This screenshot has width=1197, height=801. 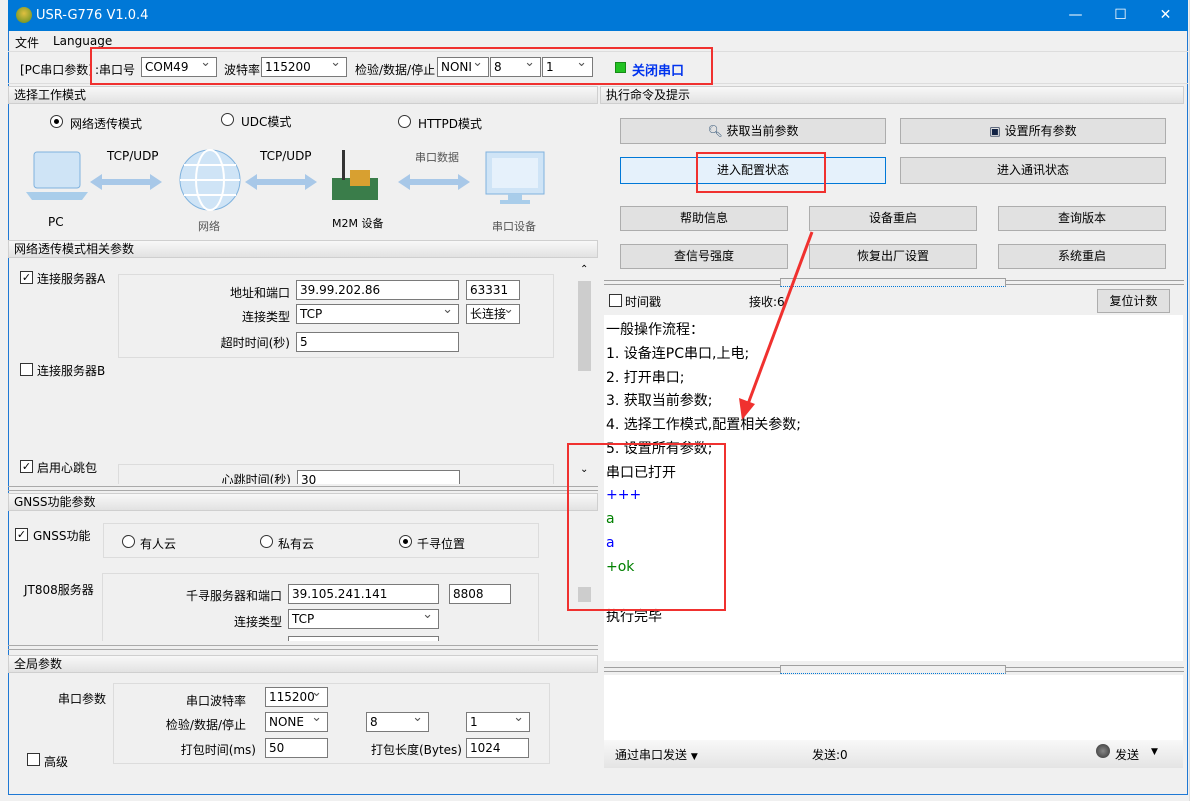 What do you see at coordinates (995, 131) in the screenshot?
I see `save-icon: ▣` at bounding box center [995, 131].